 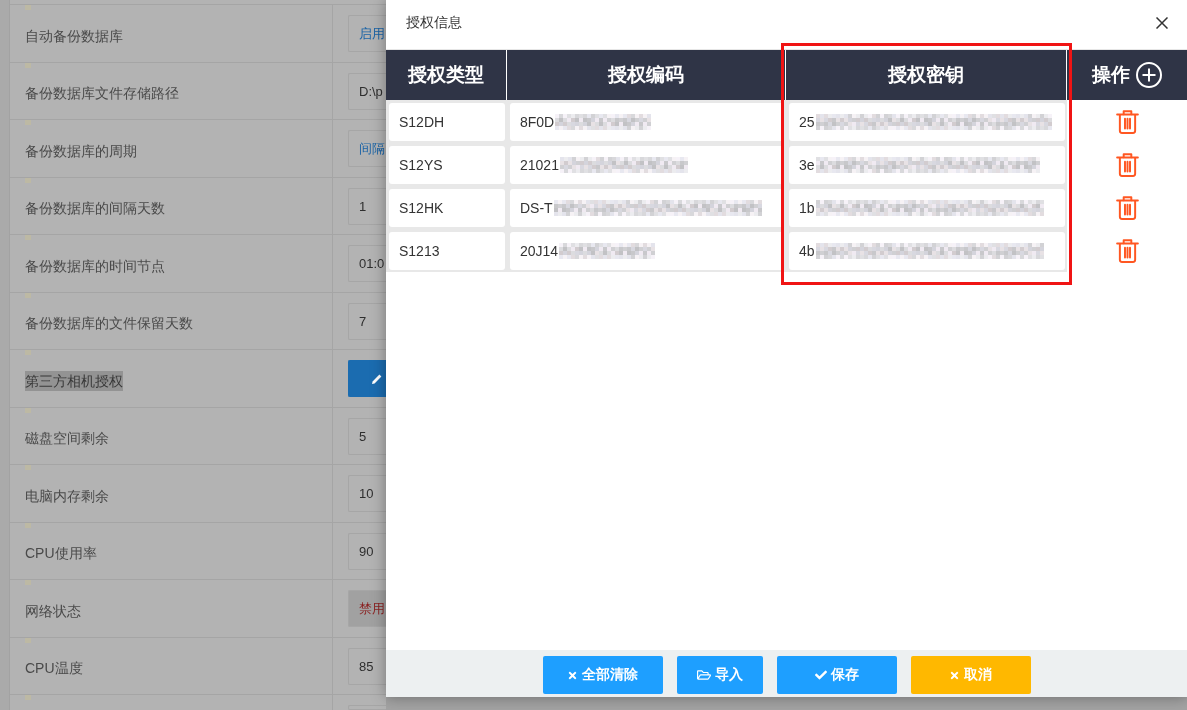 What do you see at coordinates (646, 75) in the screenshot?
I see `column-title: 授权编码` at bounding box center [646, 75].